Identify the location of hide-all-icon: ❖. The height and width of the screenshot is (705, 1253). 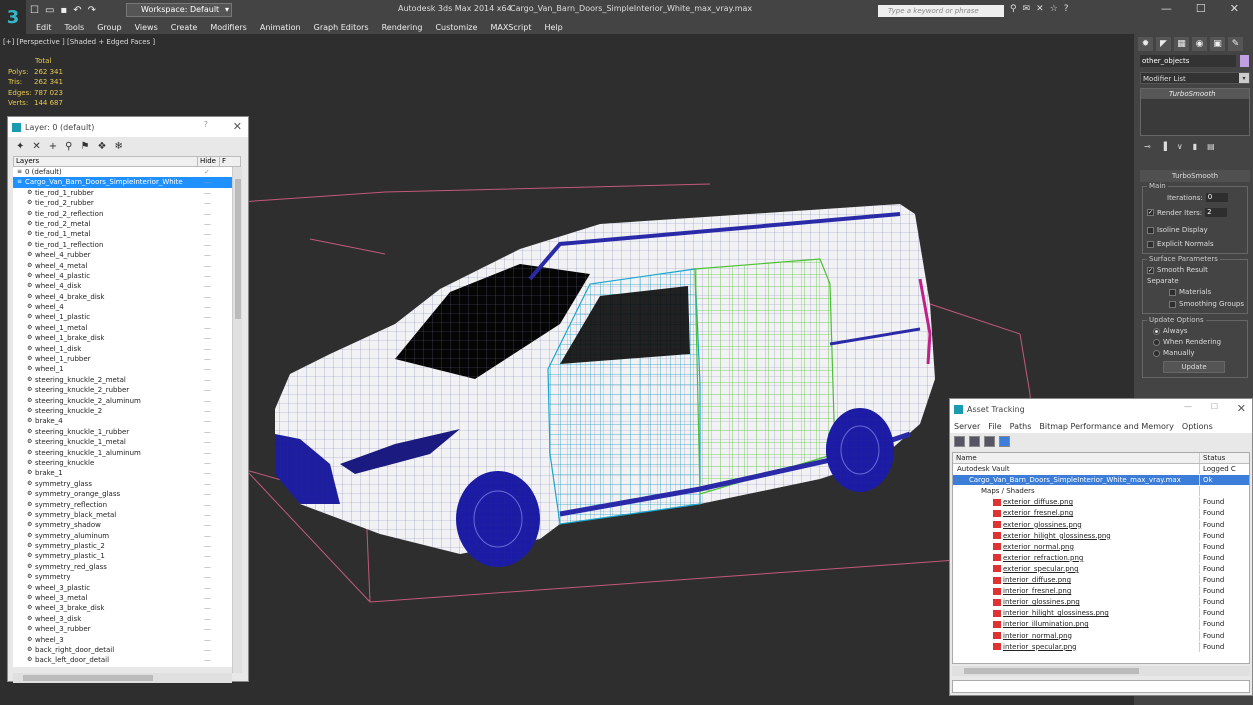
(101, 146).